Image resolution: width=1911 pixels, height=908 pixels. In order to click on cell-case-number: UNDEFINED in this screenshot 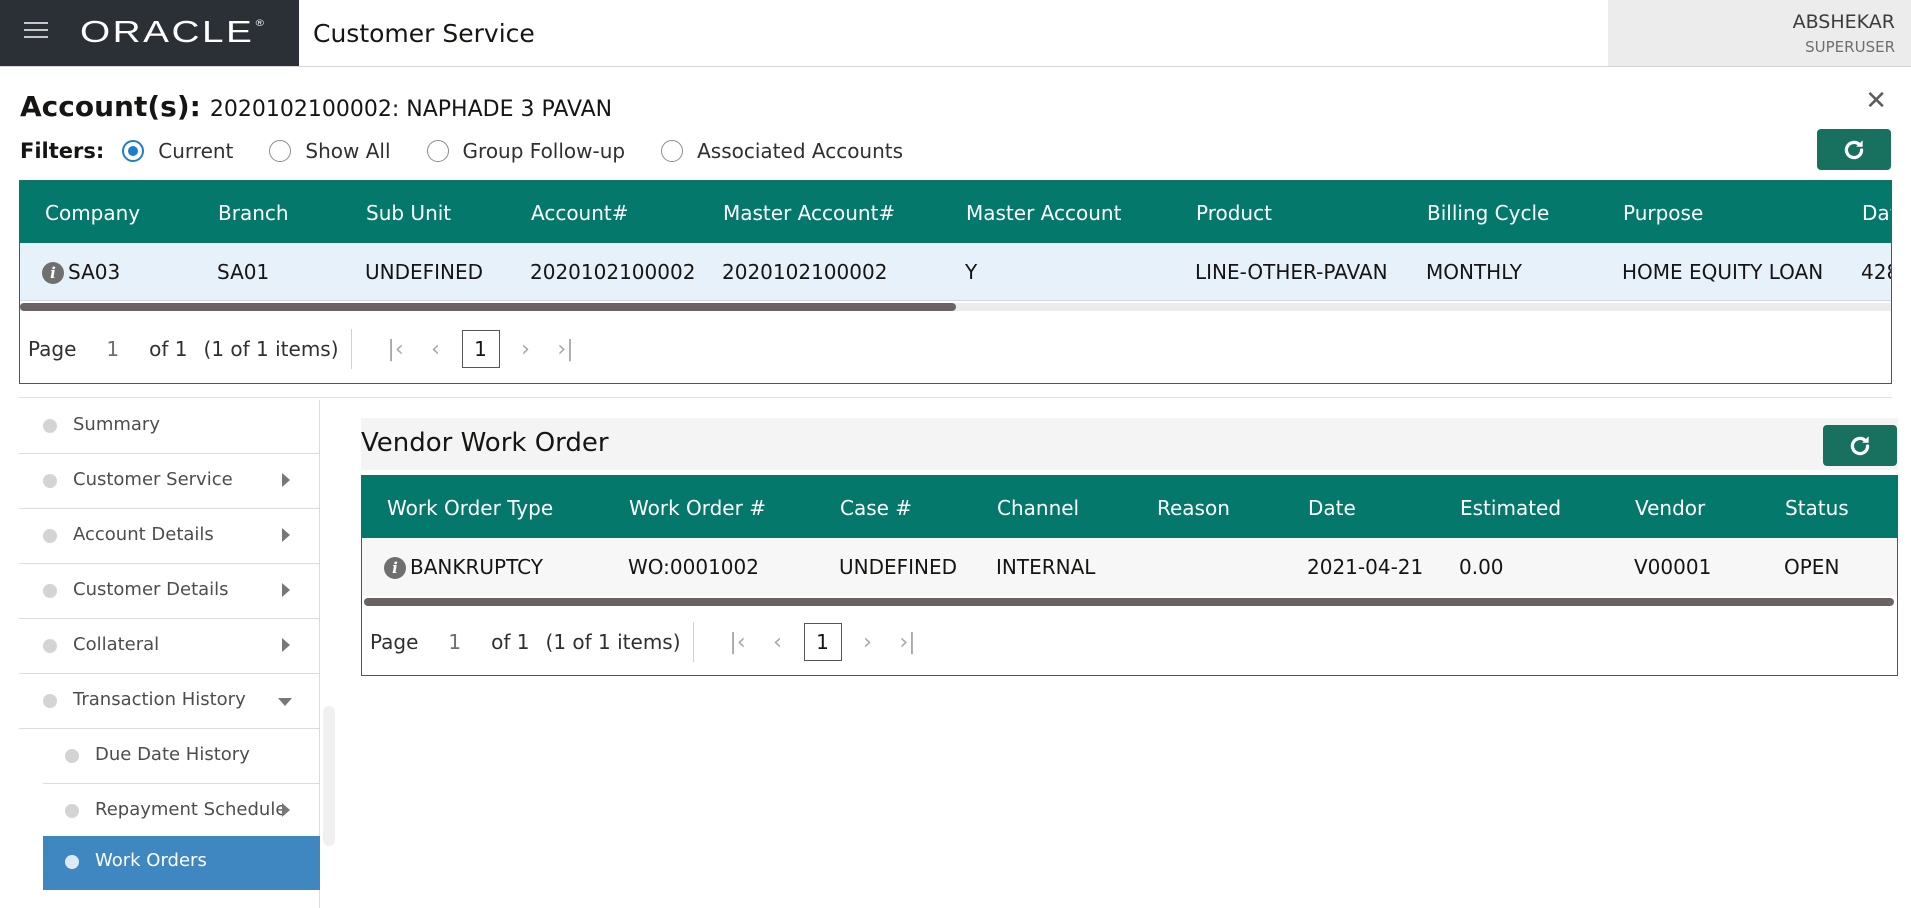, I will do `click(898, 567)`.